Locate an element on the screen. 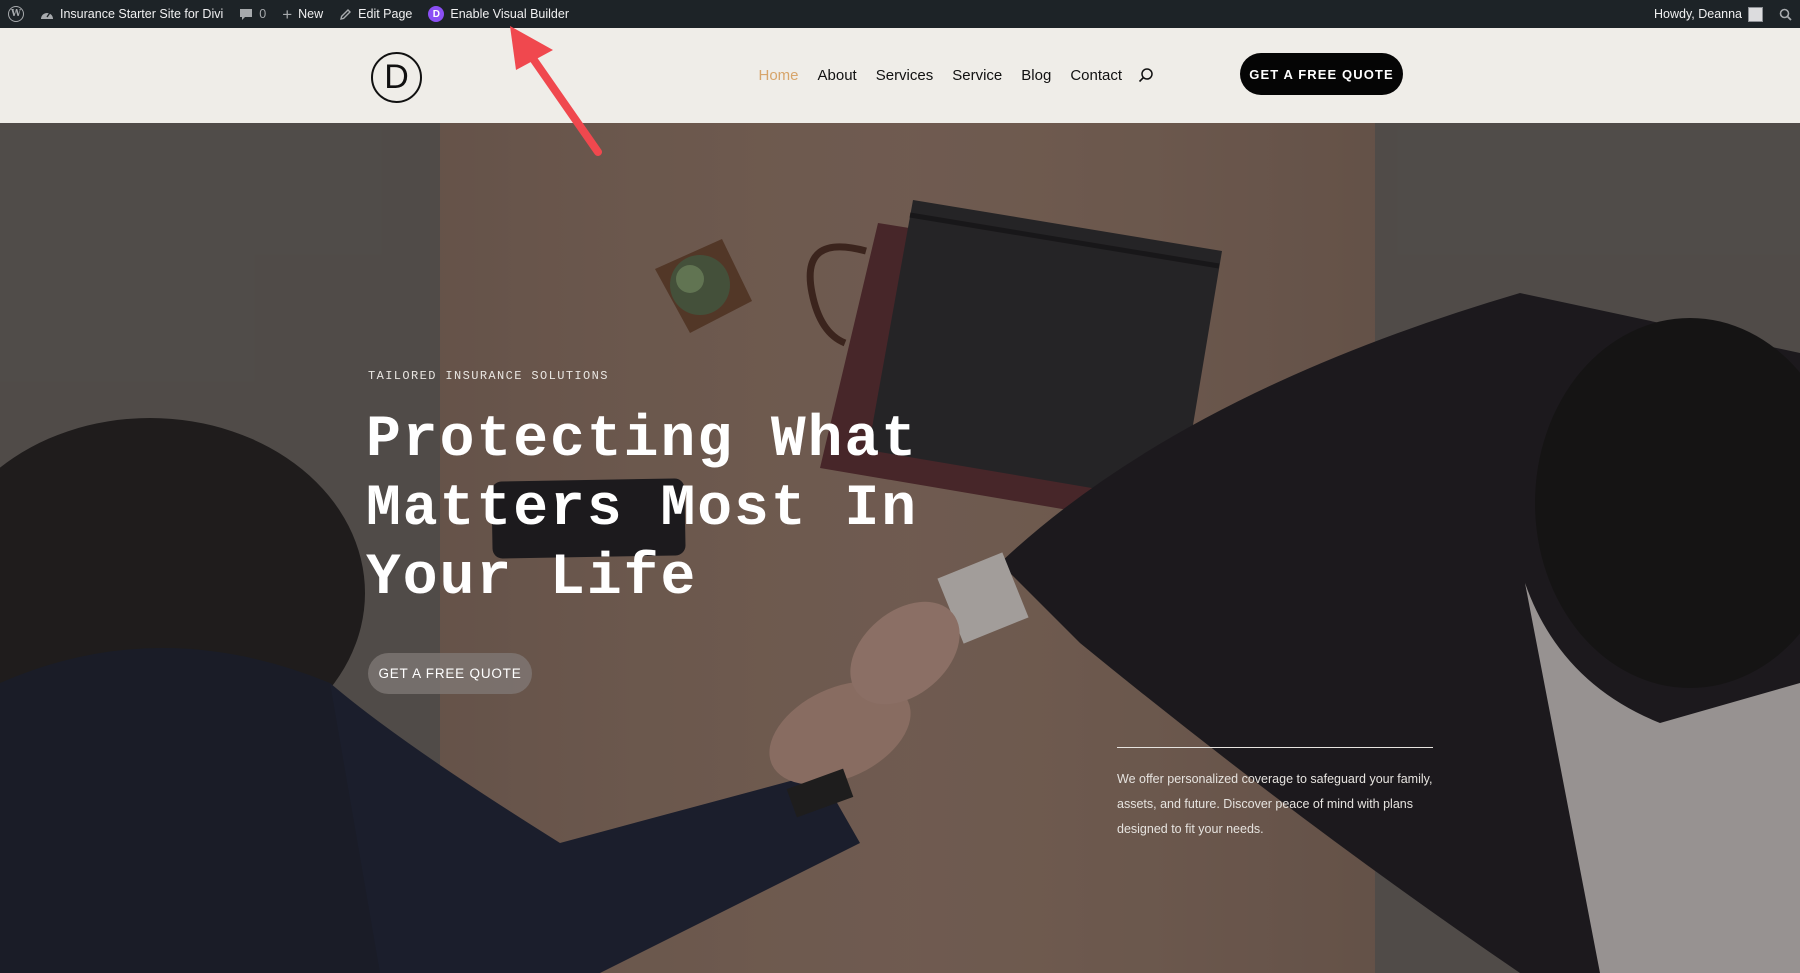  user-account-menu: Howdy, Deanna is located at coordinates (1708, 14).